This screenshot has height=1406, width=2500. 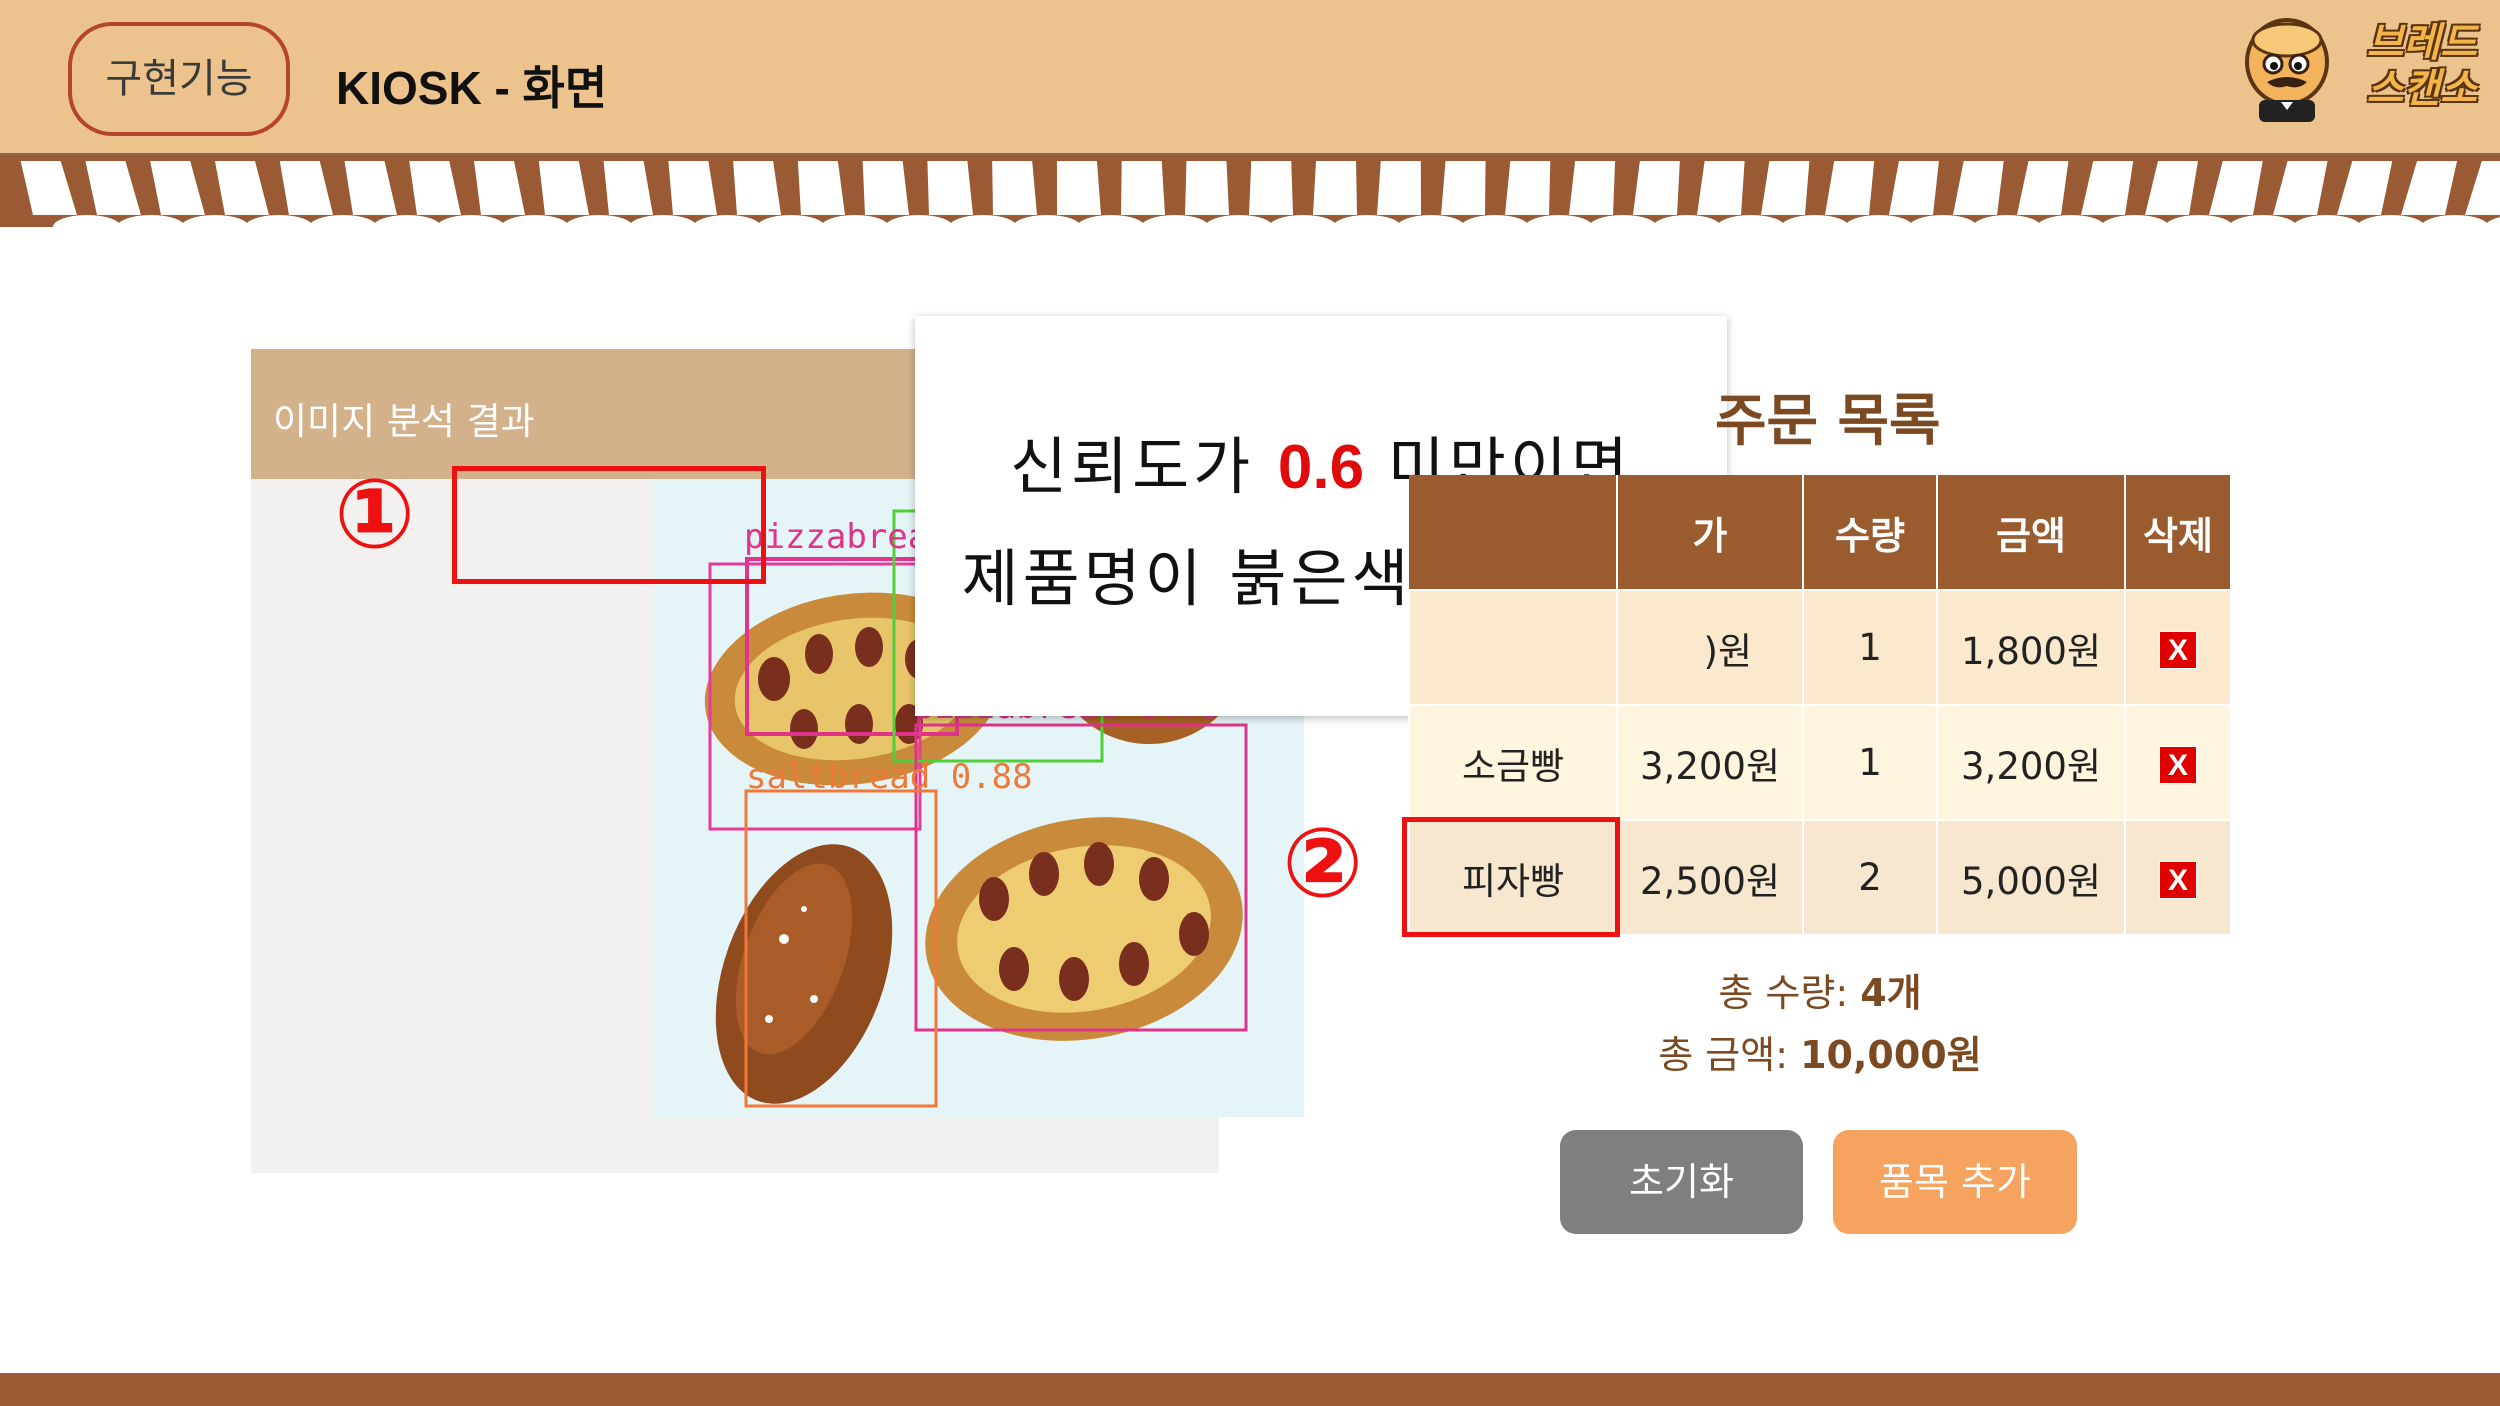 I want to click on item-price: )원, so click(x=1710, y=647).